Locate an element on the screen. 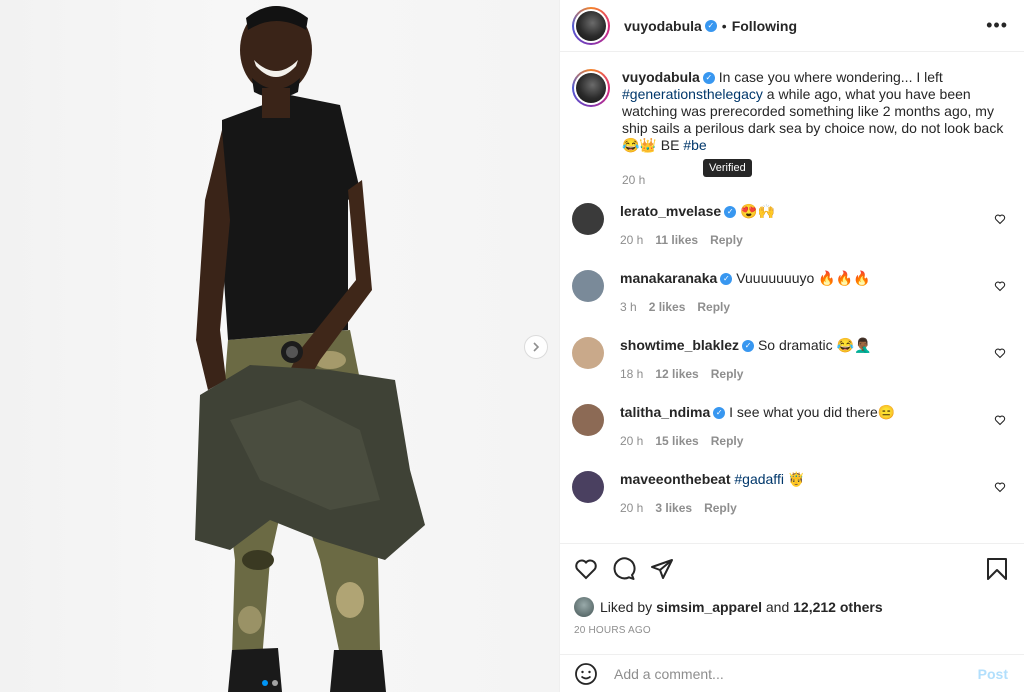 This screenshot has height=692, width=1024. comment-text: So dramatic 😂🤦🏾‍♂️ is located at coordinates (814, 345).